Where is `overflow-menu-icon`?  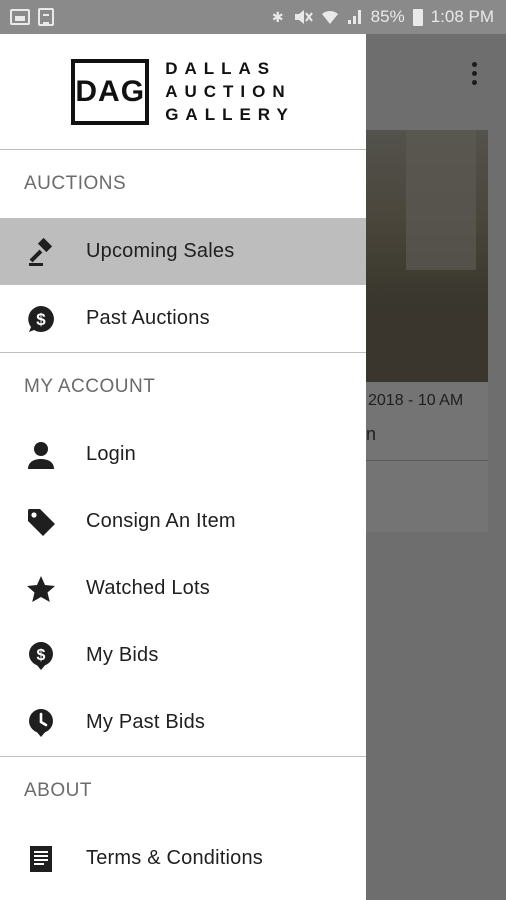 overflow-menu-icon is located at coordinates (475, 74).